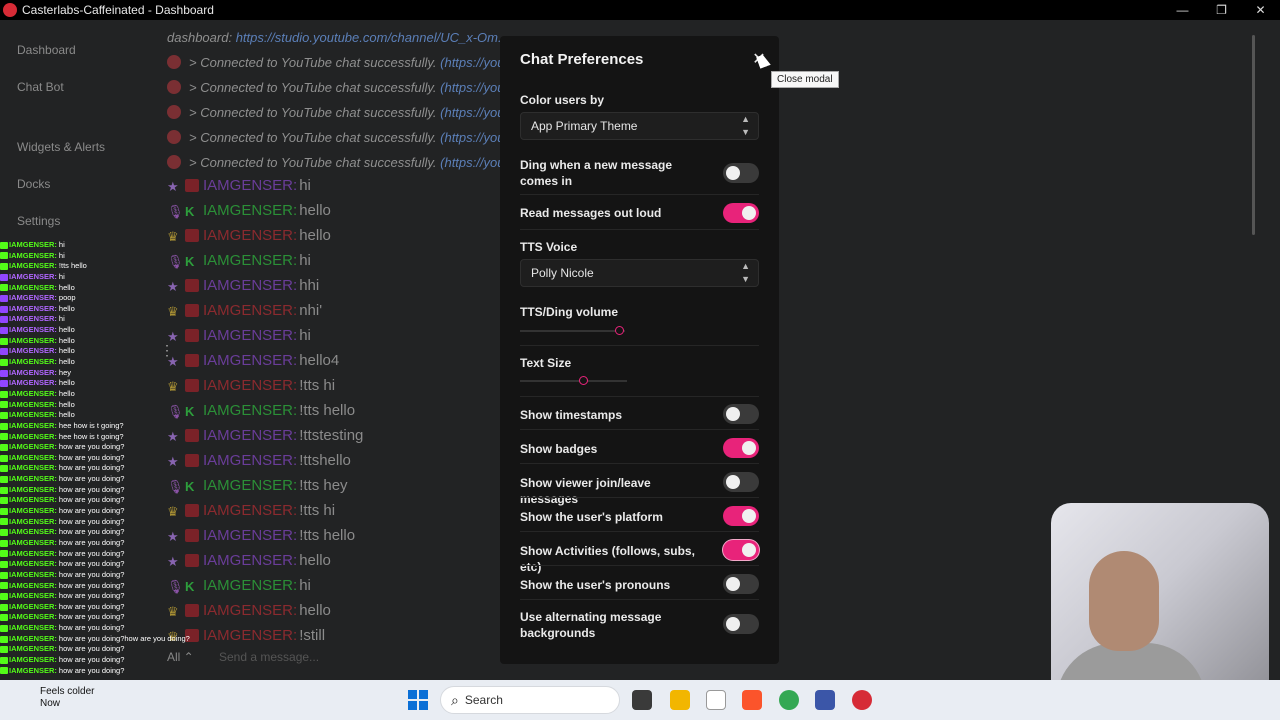  What do you see at coordinates (741, 173) in the screenshot?
I see `ding-when-a-new-message-comes-in-toggle` at bounding box center [741, 173].